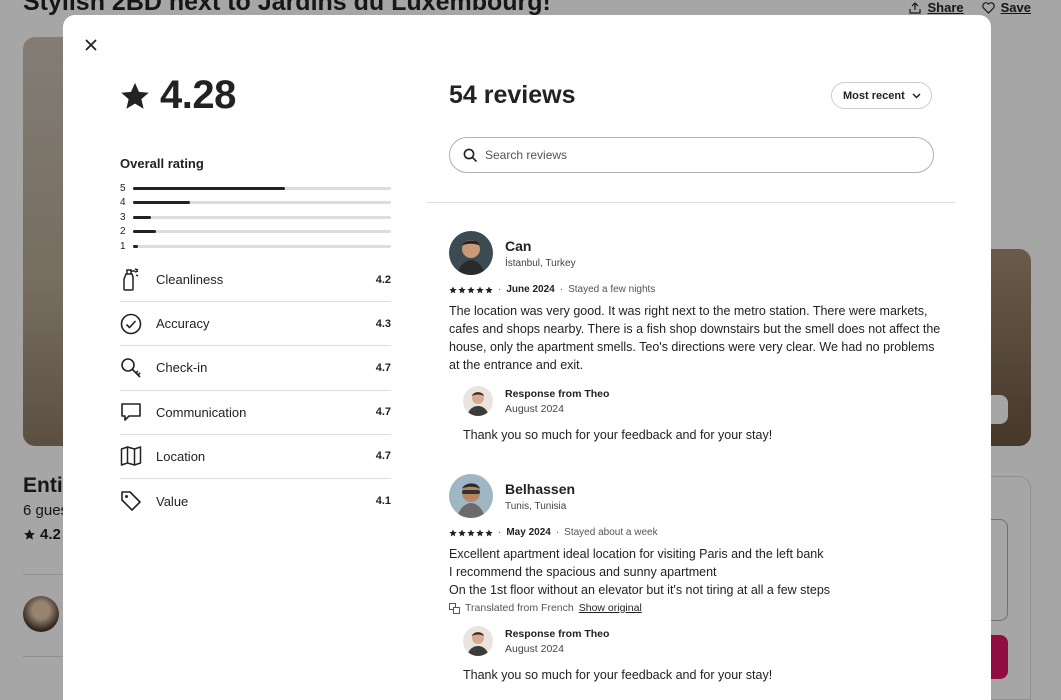 Image resolution: width=1061 pixels, height=700 pixels. What do you see at coordinates (123, 232) in the screenshot?
I see `rating-bar-label: 2` at bounding box center [123, 232].